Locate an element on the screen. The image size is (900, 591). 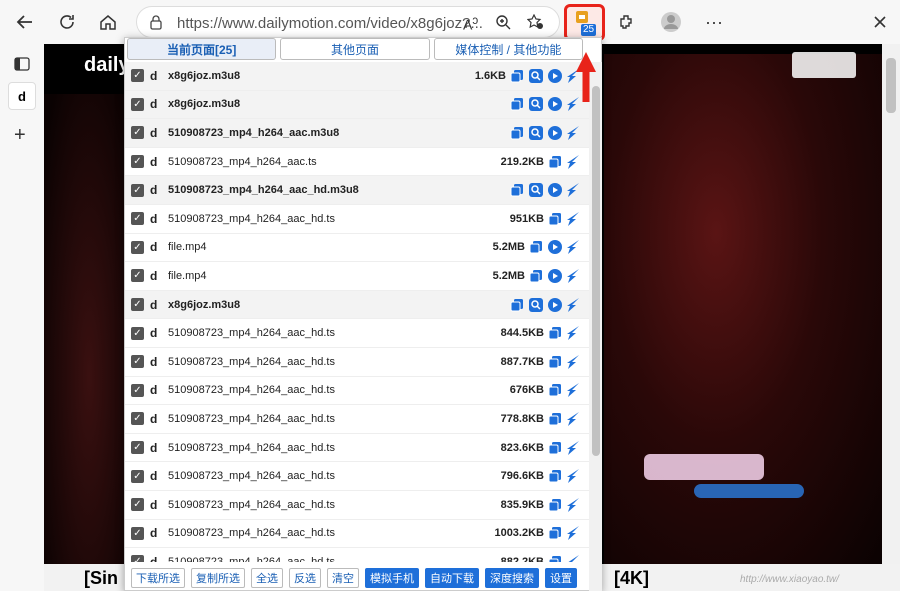
popup-tab-0: 当前页面[25] is located at coordinates (202, 49).